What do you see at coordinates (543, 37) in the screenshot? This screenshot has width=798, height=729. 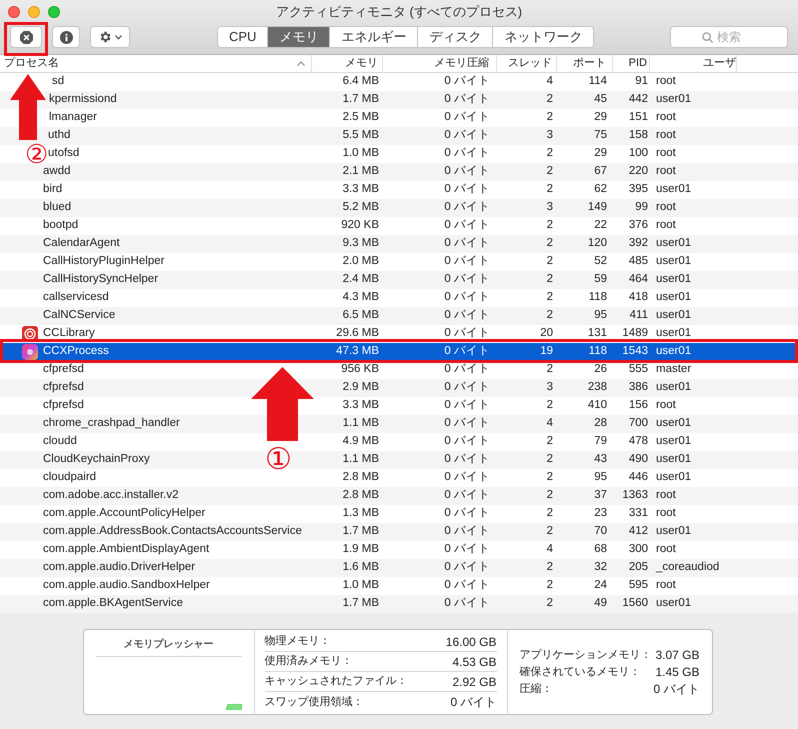 I see `tab: ネットワーク` at bounding box center [543, 37].